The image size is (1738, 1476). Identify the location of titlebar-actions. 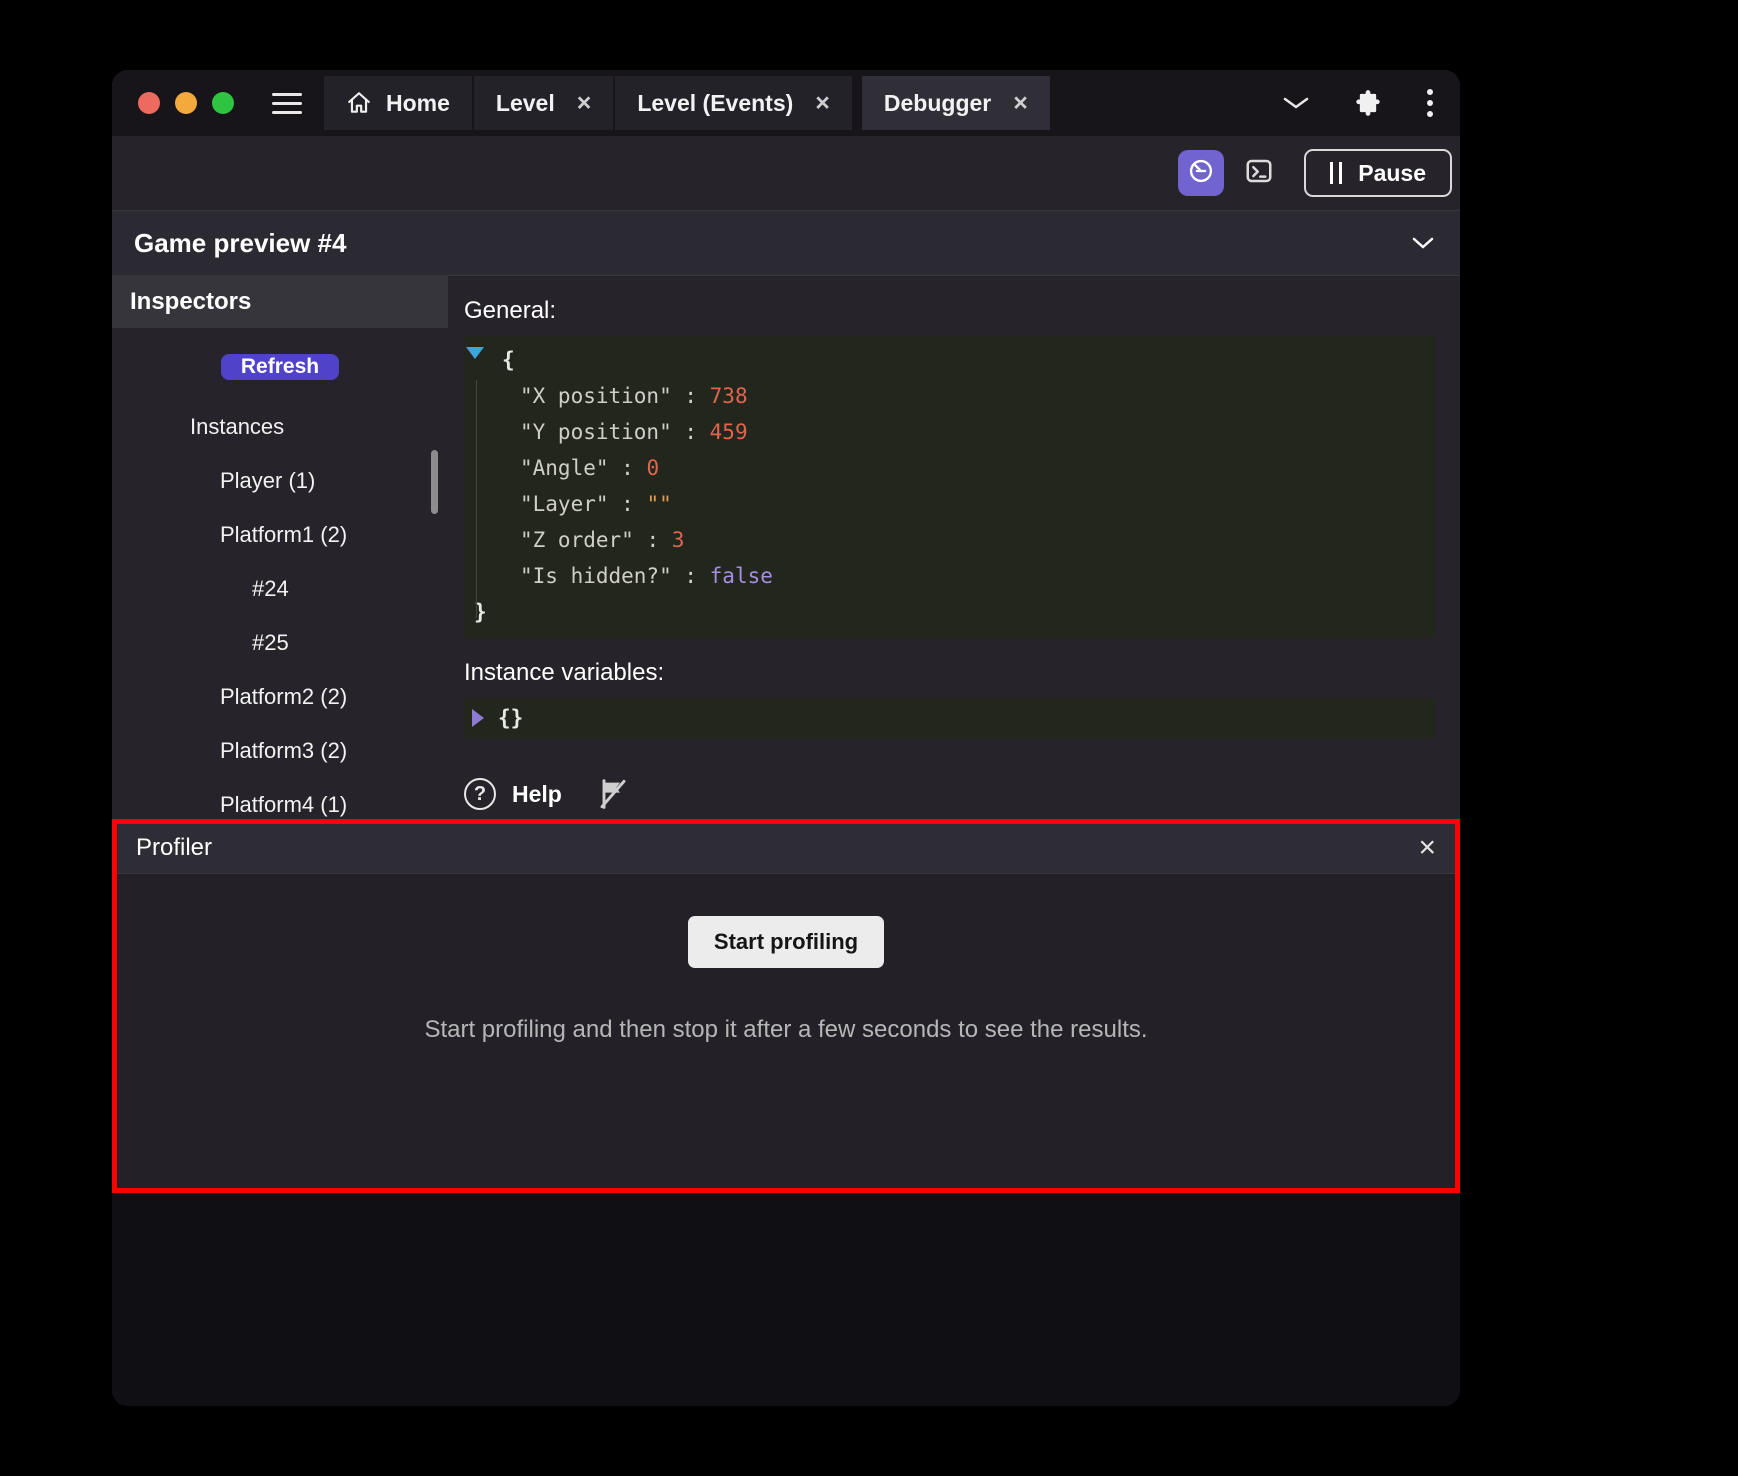
(1358, 103).